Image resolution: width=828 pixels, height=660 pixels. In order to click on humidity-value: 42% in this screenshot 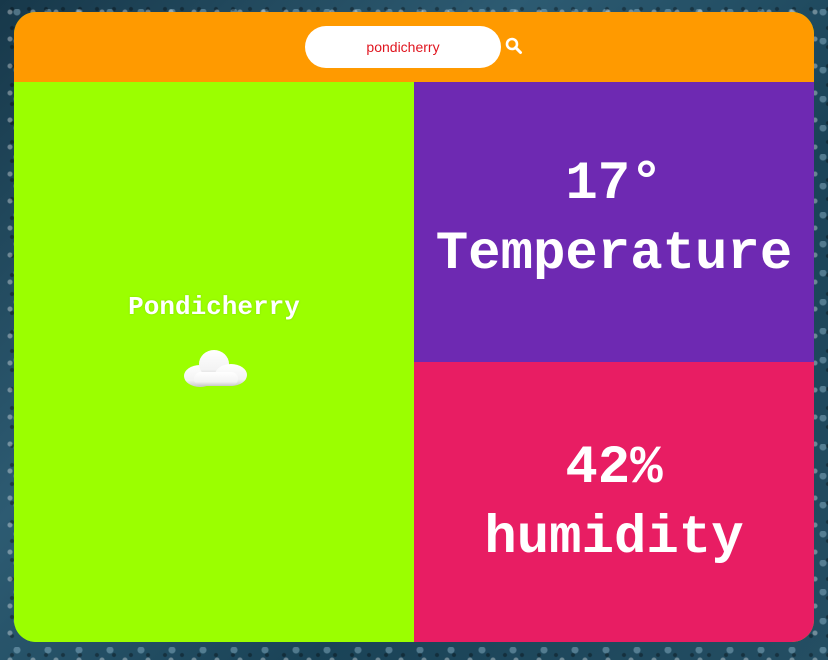, I will do `click(614, 468)`.